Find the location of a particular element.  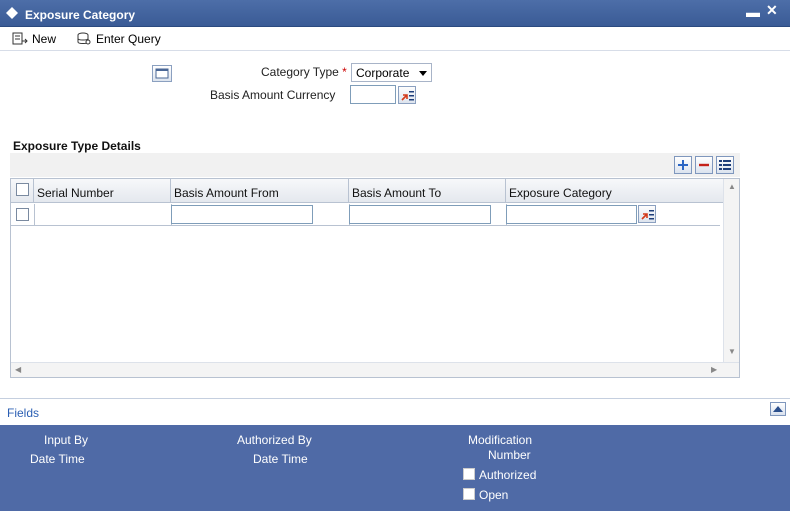

horizontal-scrollbar: ◀ ▶ is located at coordinates (375, 369).